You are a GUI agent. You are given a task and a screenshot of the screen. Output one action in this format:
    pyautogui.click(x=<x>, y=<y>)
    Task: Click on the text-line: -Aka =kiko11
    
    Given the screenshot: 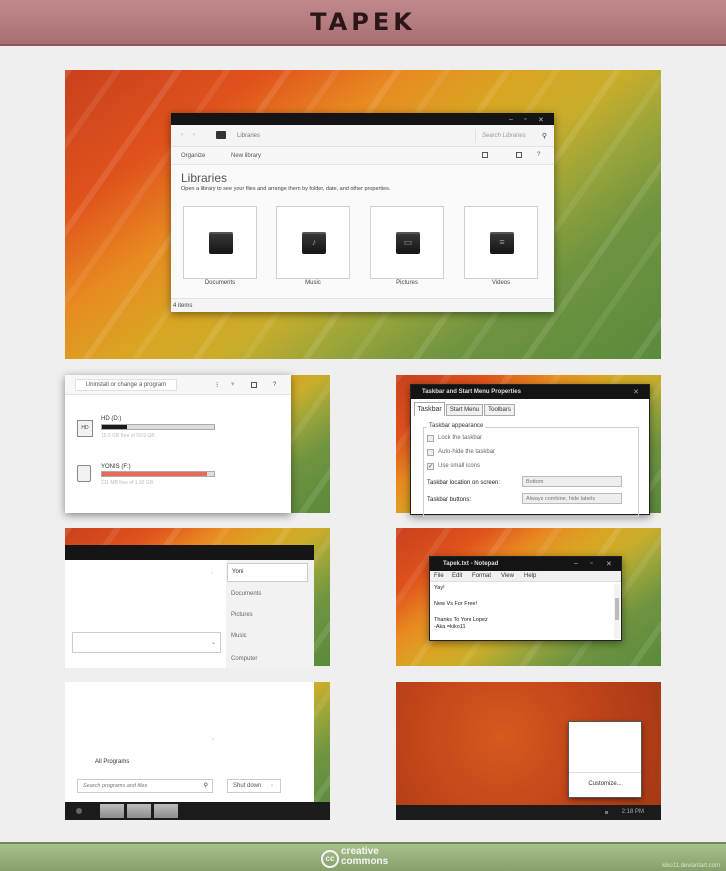 What is the action you would take?
    pyautogui.click(x=450, y=627)
    